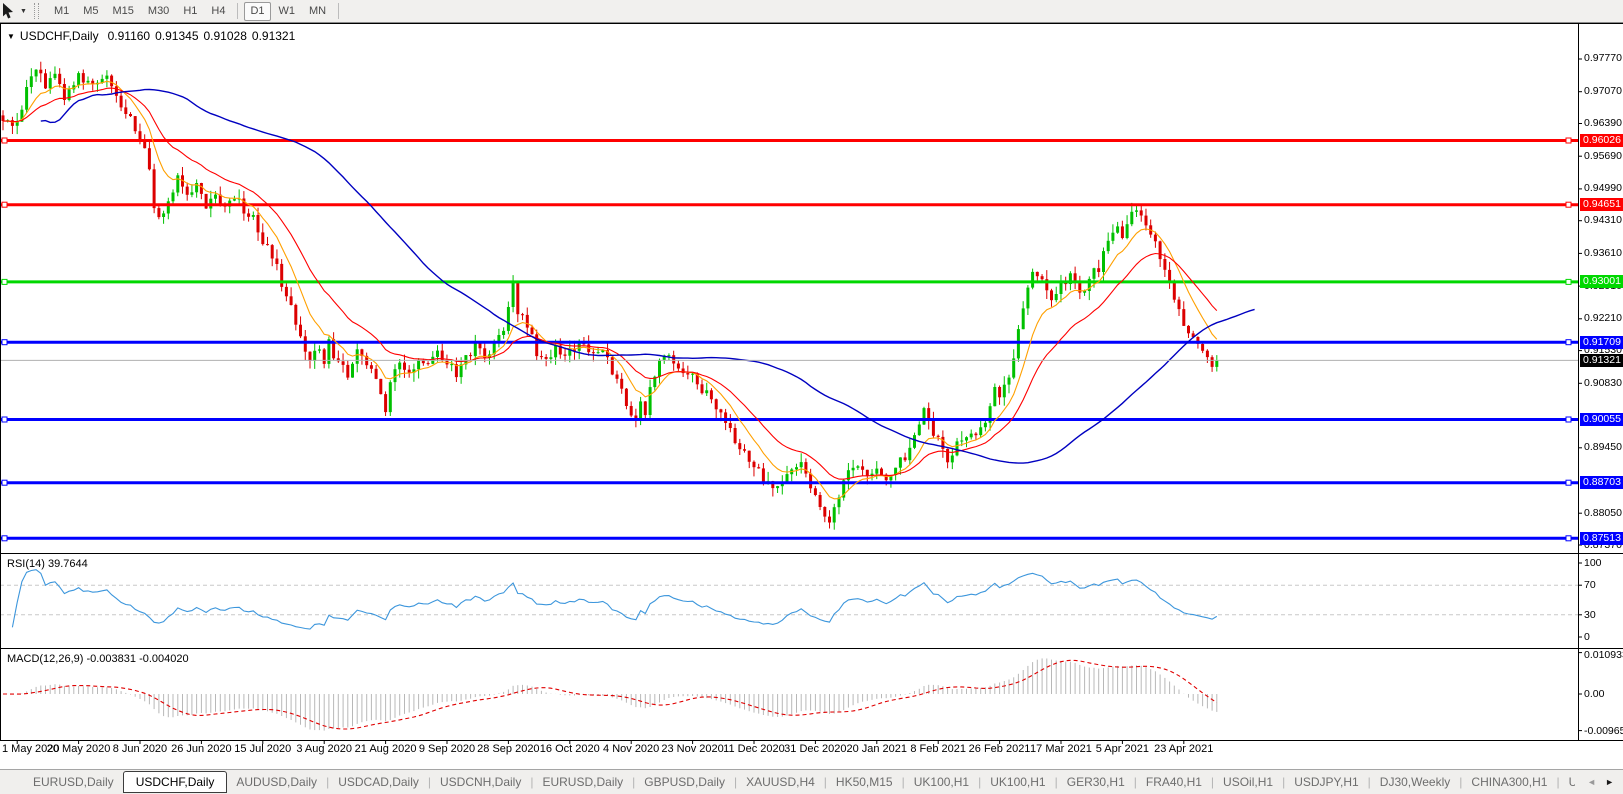 This screenshot has width=1623, height=794. I want to click on date-label: 20 May 2020, so click(78, 749).